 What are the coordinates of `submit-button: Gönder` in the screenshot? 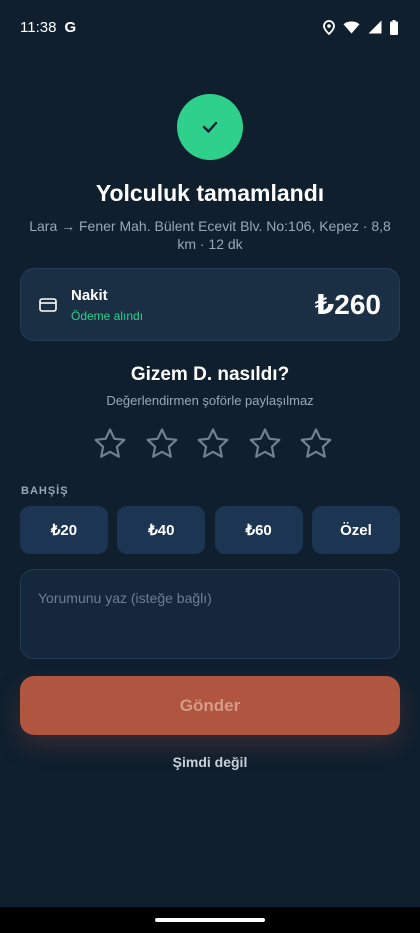 It's located at (210, 705).